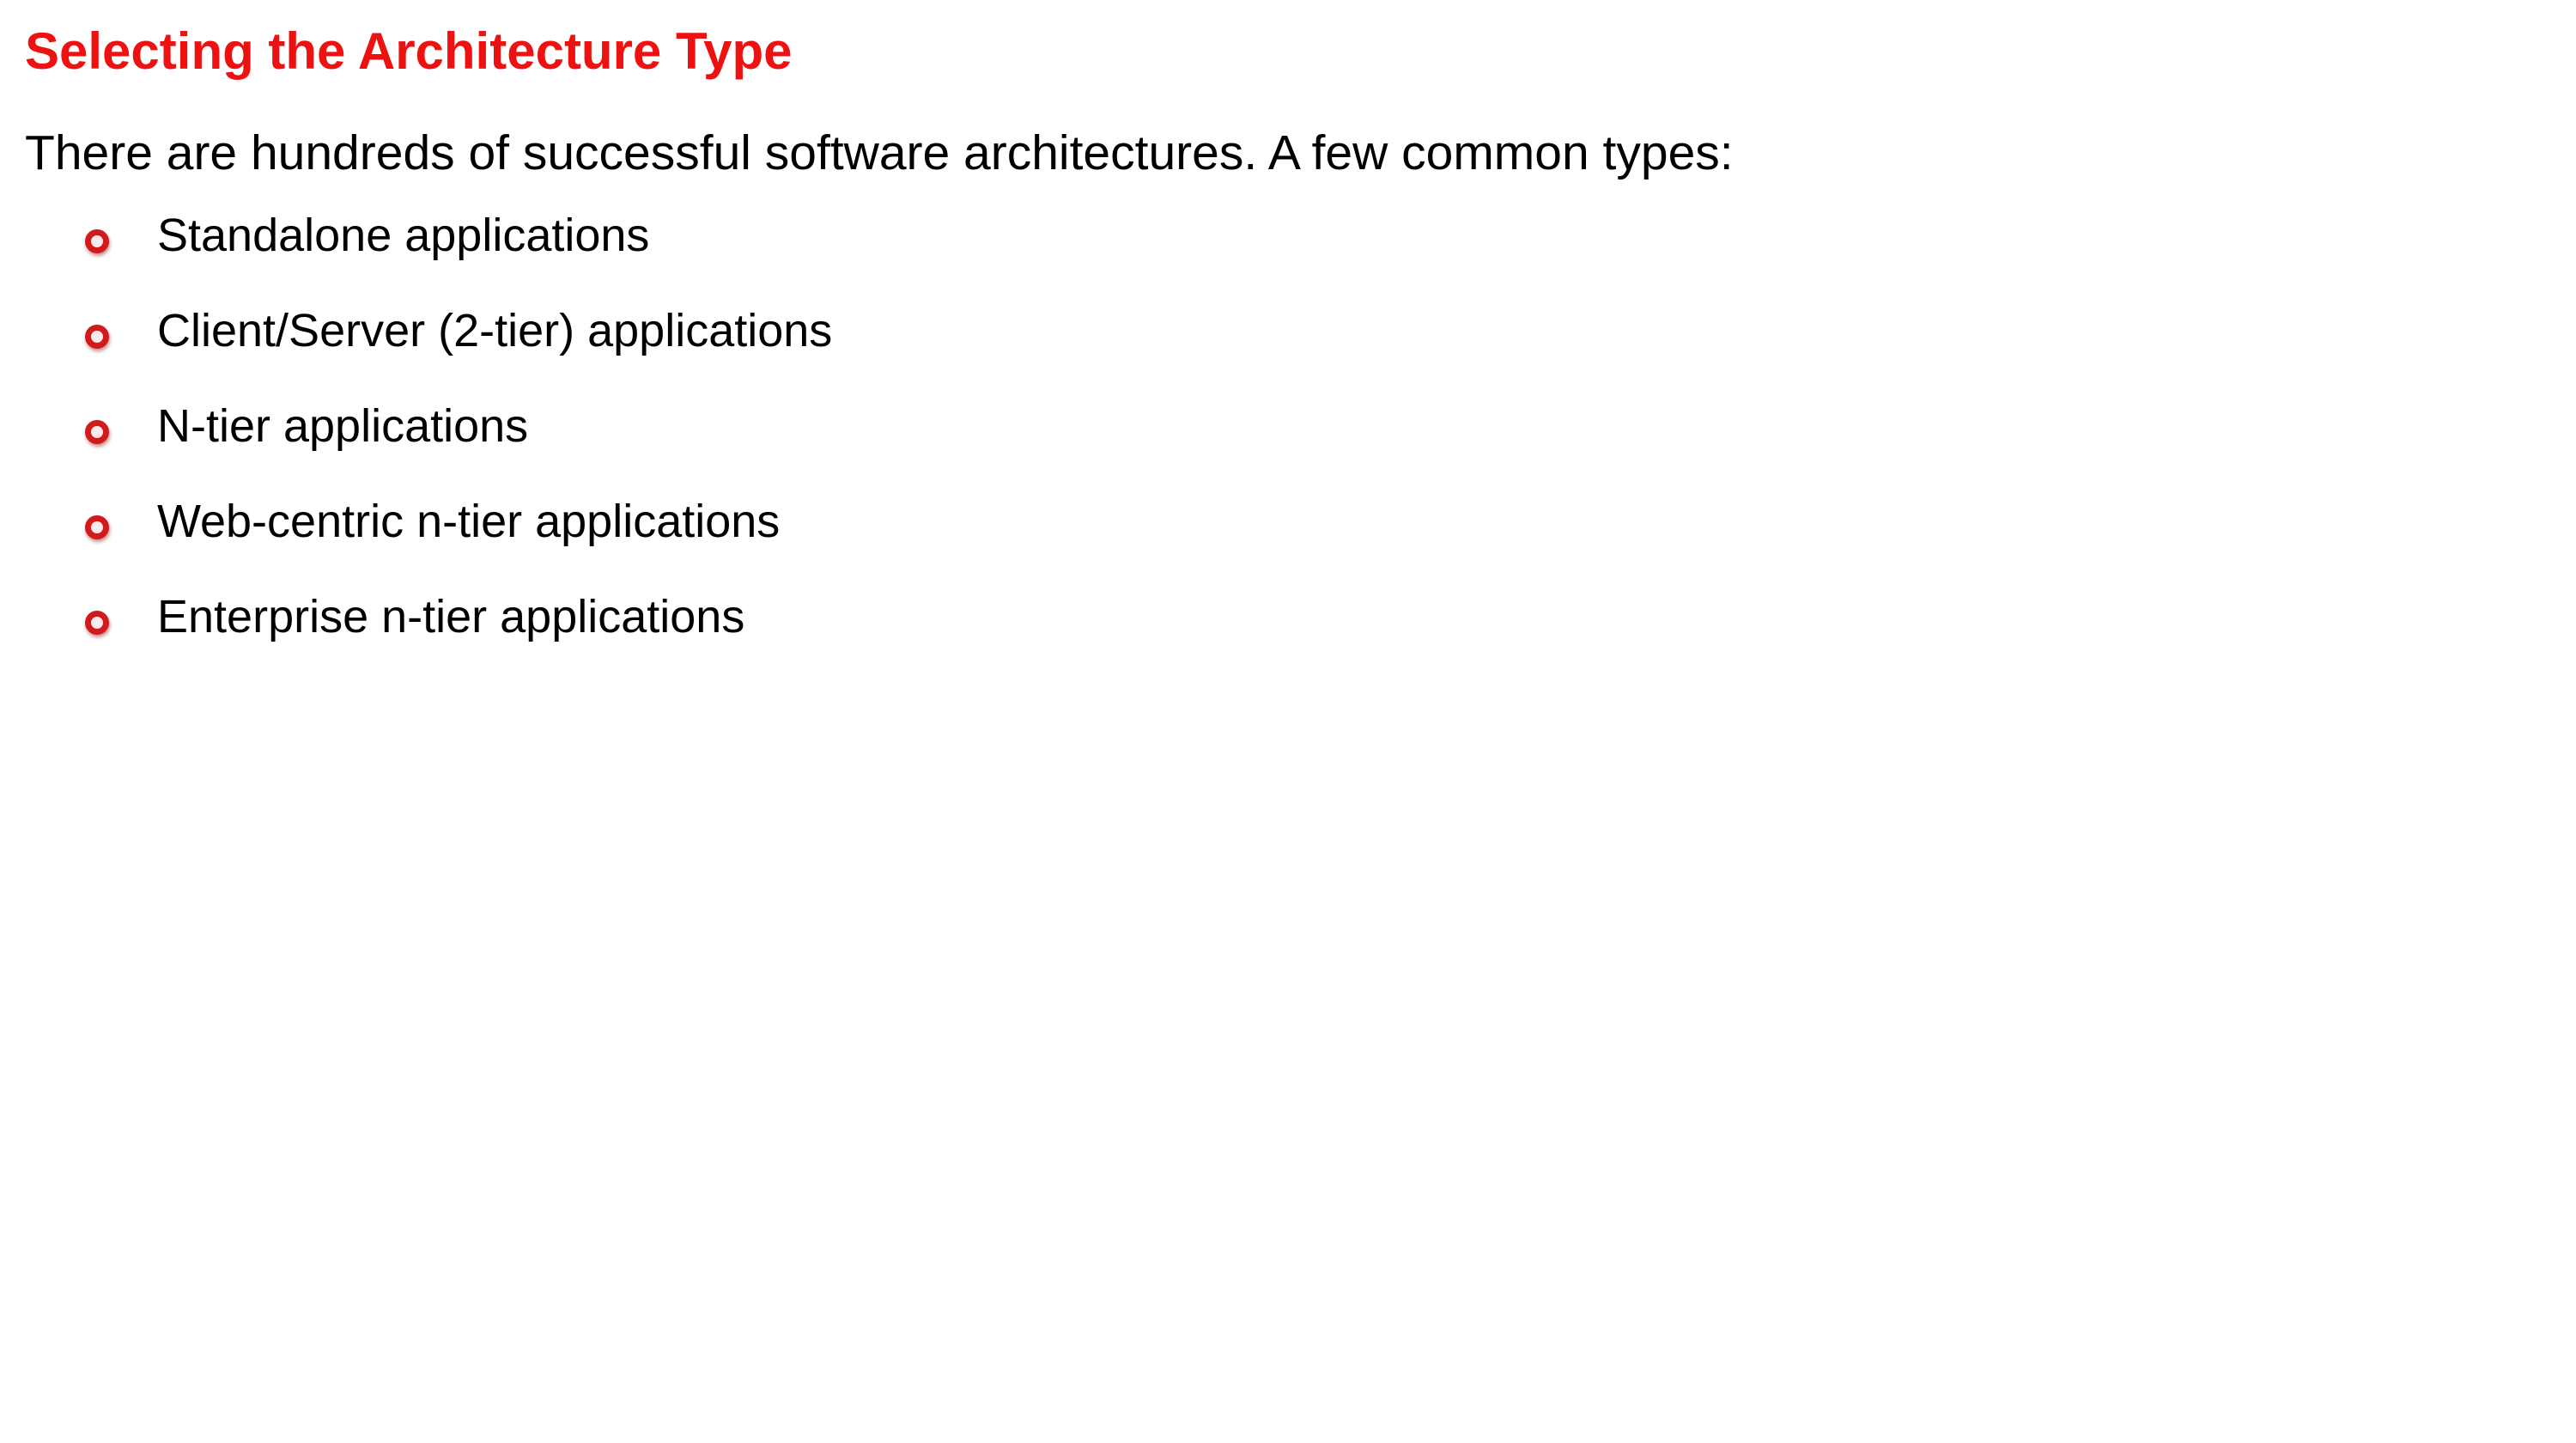 This screenshot has height=1443, width=2576. Describe the element at coordinates (451, 616) in the screenshot. I see `list-item-label: Enterprise n-tier applications` at that location.